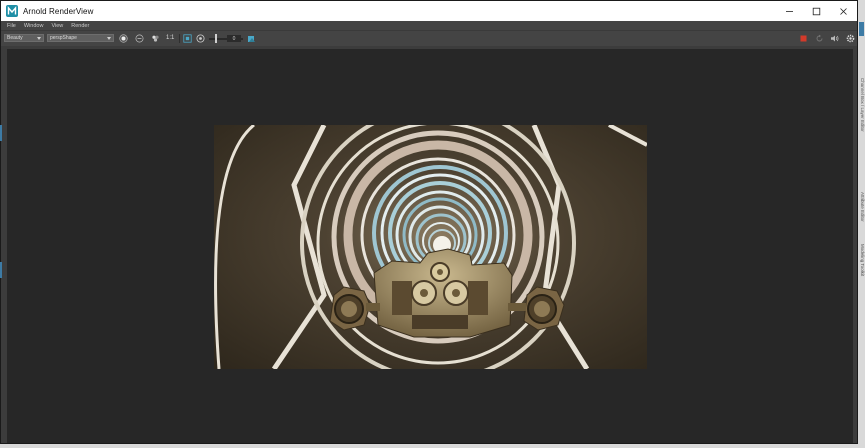 This screenshot has height=448, width=865. What do you see at coordinates (63, 38) in the screenshot?
I see `camera-value: perspShape` at bounding box center [63, 38].